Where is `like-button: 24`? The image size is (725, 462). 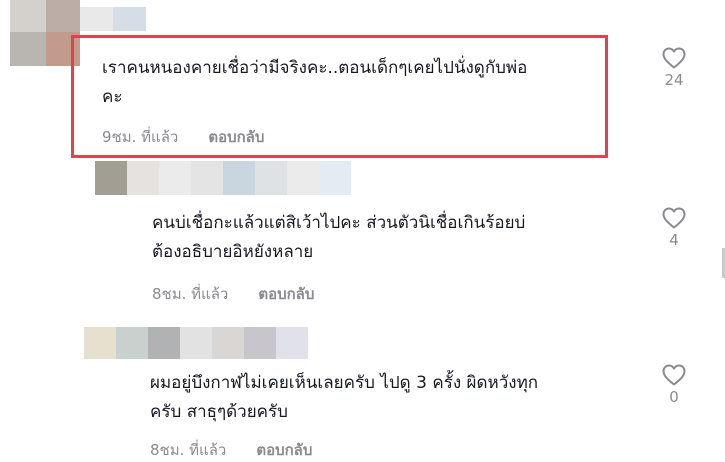 like-button: 24 is located at coordinates (674, 68).